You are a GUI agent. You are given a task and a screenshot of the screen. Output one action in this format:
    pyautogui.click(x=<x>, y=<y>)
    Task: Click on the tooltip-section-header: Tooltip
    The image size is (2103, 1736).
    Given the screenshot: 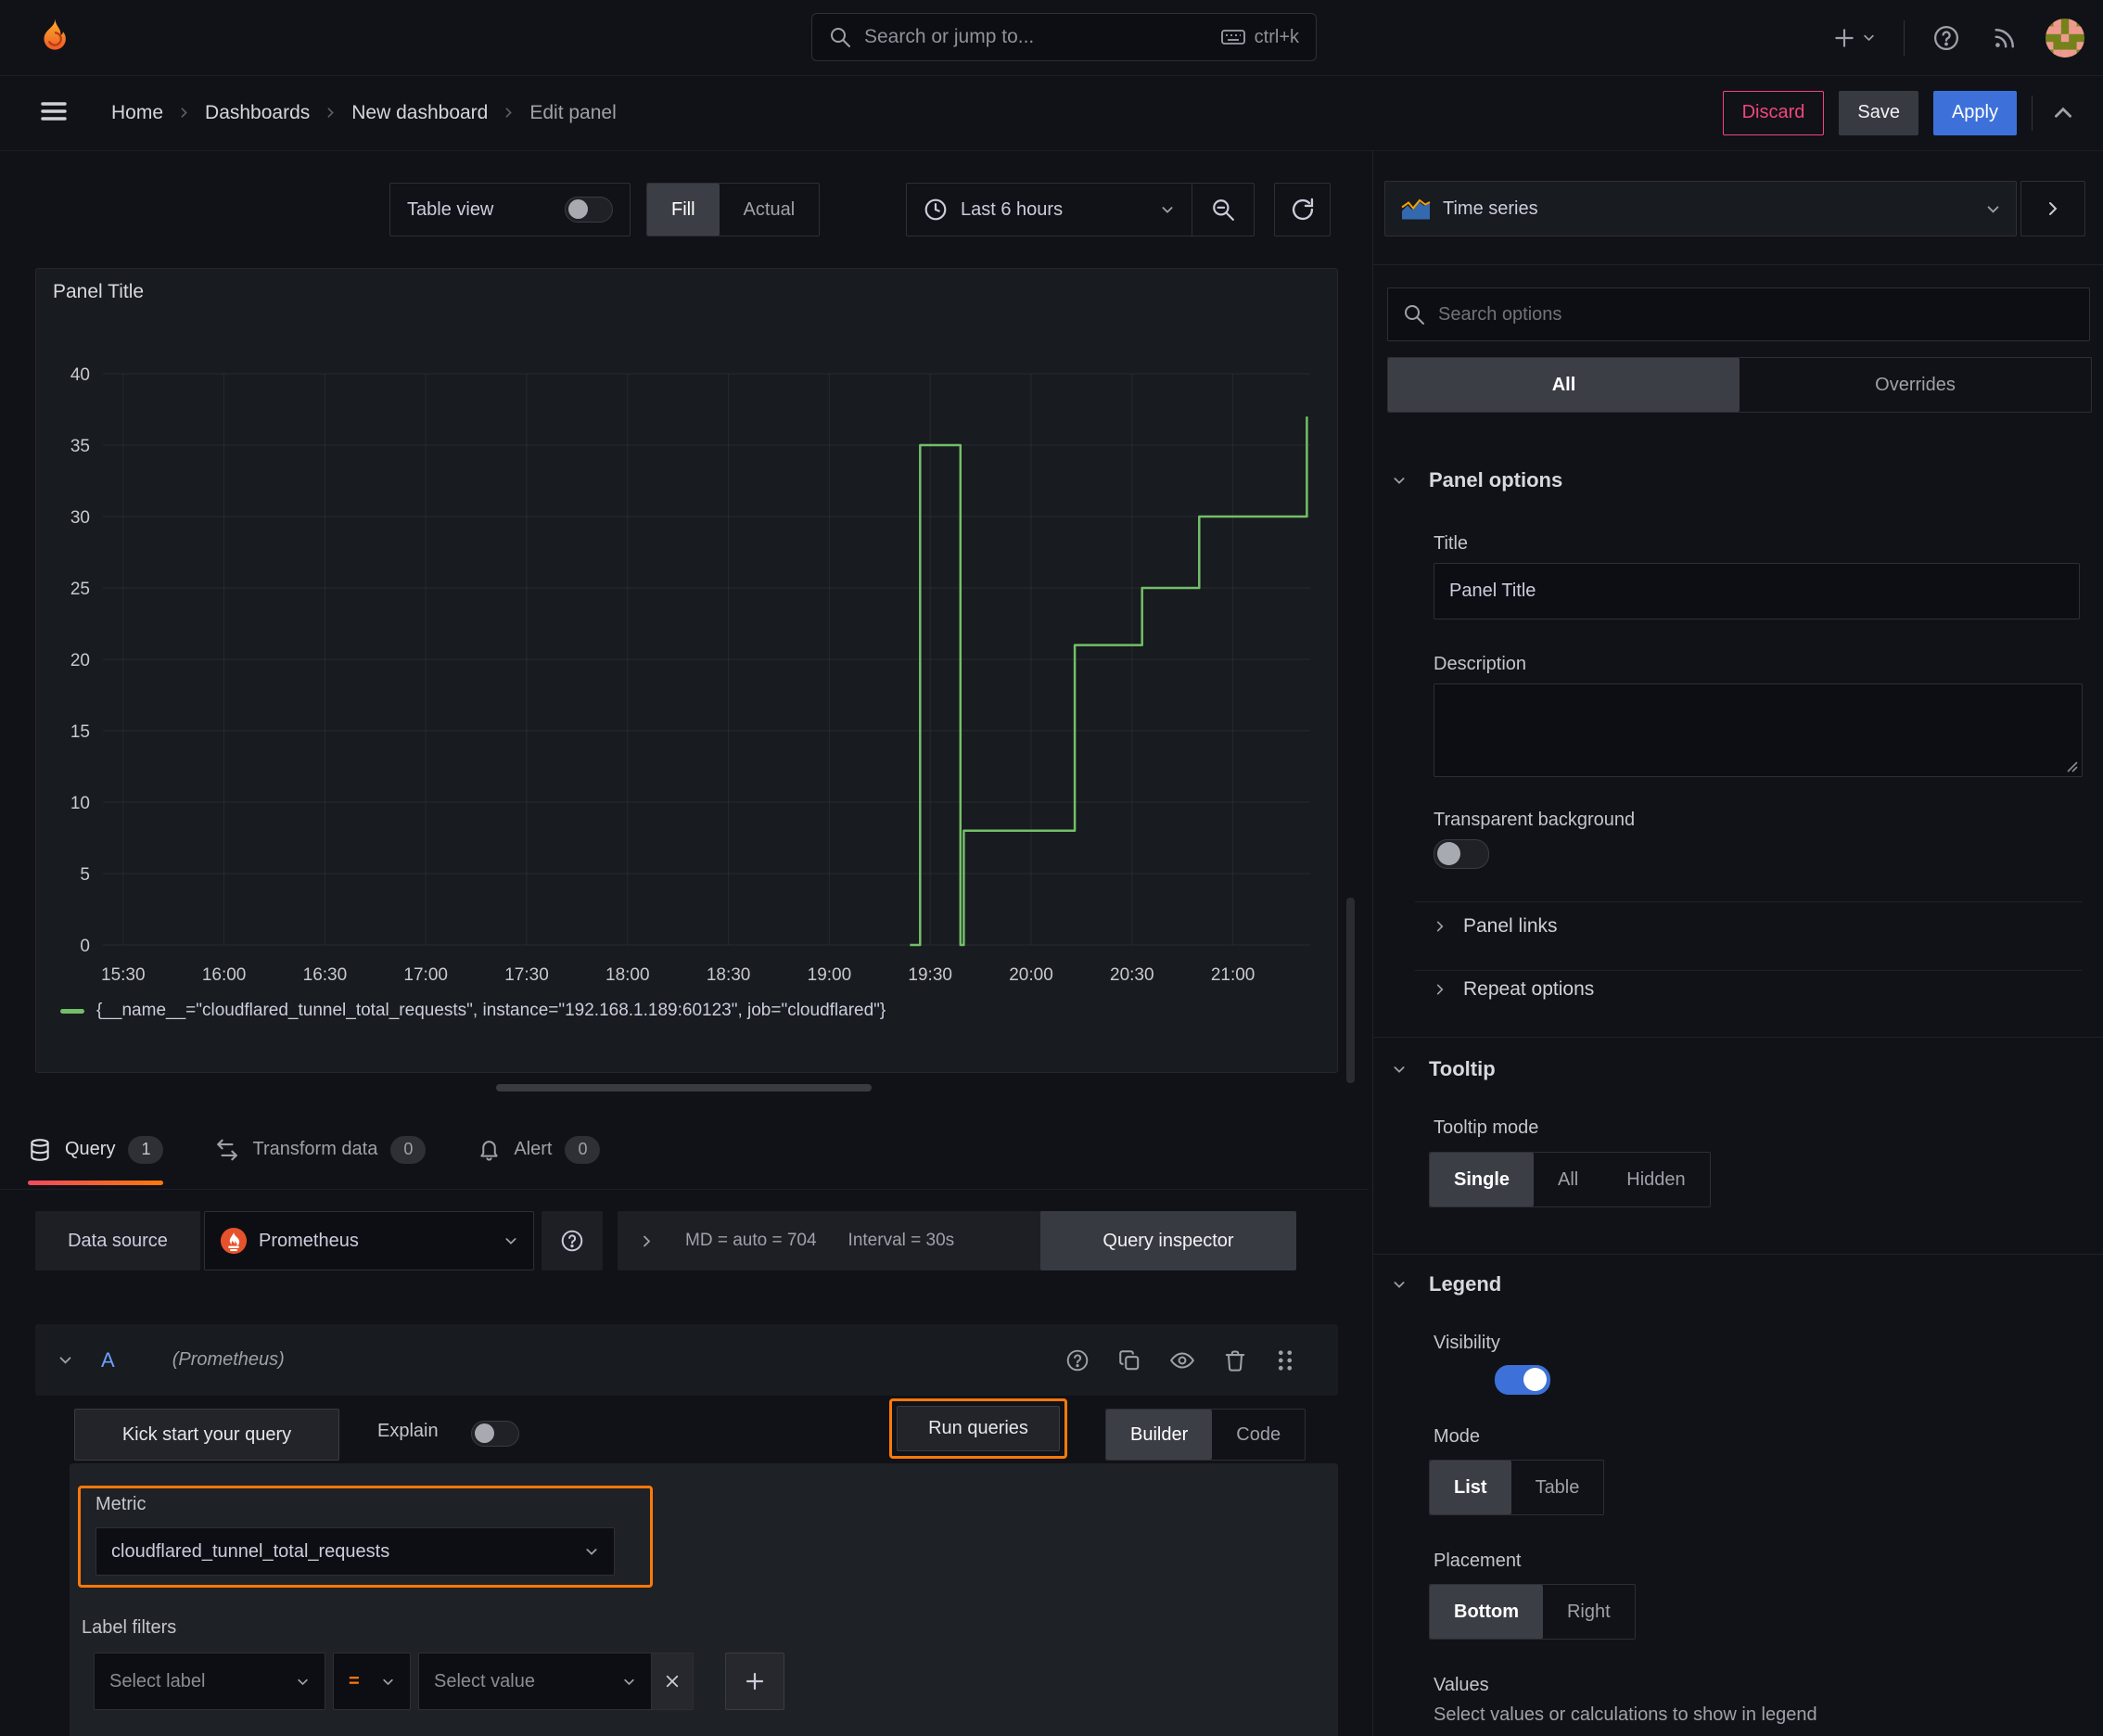 What is the action you would take?
    pyautogui.click(x=1444, y=1069)
    